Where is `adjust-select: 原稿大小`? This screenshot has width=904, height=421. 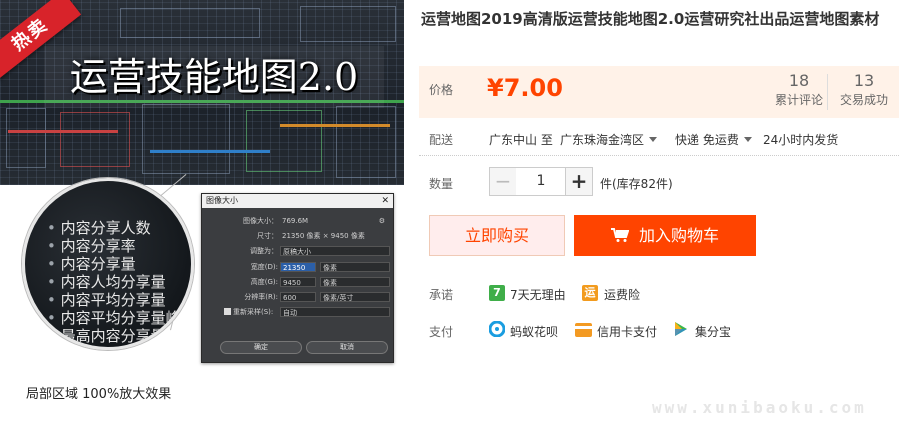 adjust-select: 原稿大小 is located at coordinates (335, 251).